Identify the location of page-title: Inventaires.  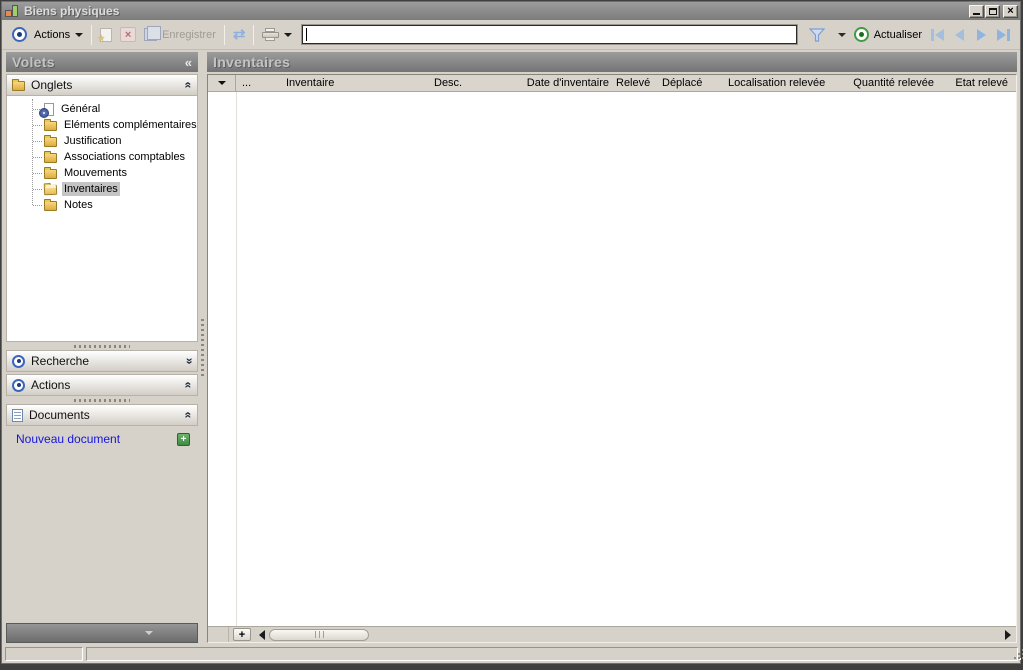
(252, 62).